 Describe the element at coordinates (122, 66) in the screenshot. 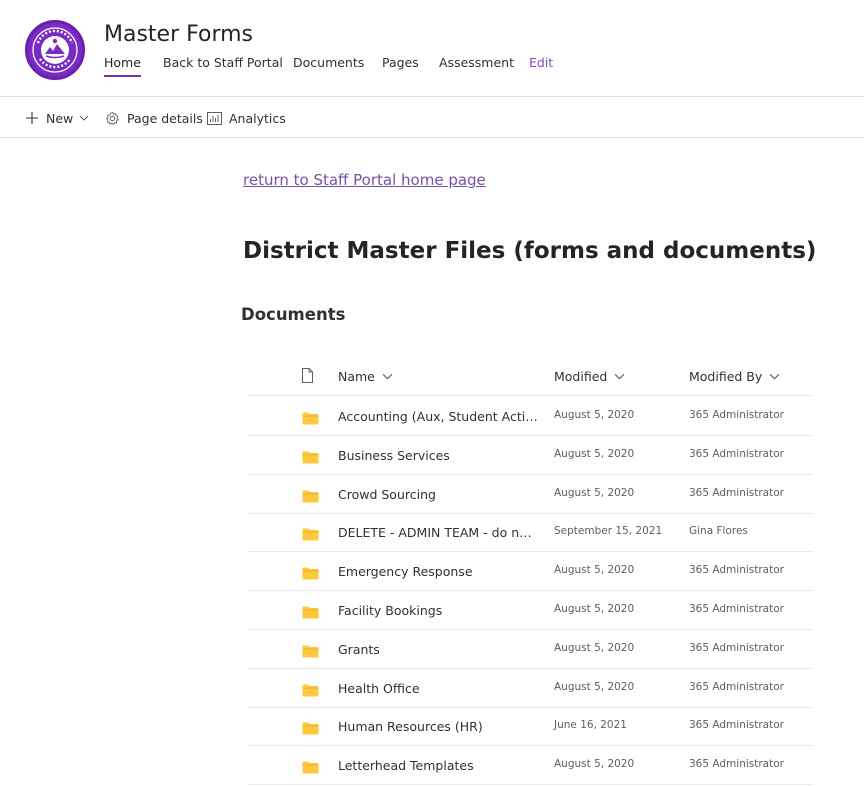

I see `nav-home: Home` at that location.